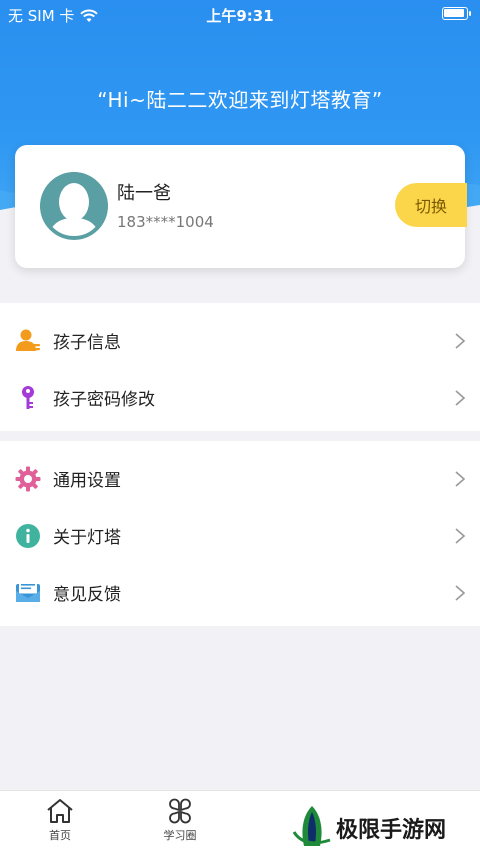 This screenshot has width=480, height=853. I want to click on menu-label: 意见反馈, so click(87, 595).